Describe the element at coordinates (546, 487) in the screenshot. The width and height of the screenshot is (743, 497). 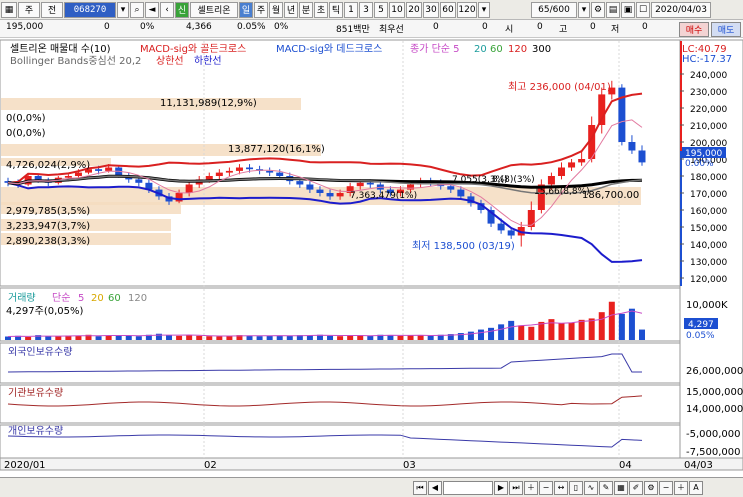
I see `zoom-out-icon: −` at that location.